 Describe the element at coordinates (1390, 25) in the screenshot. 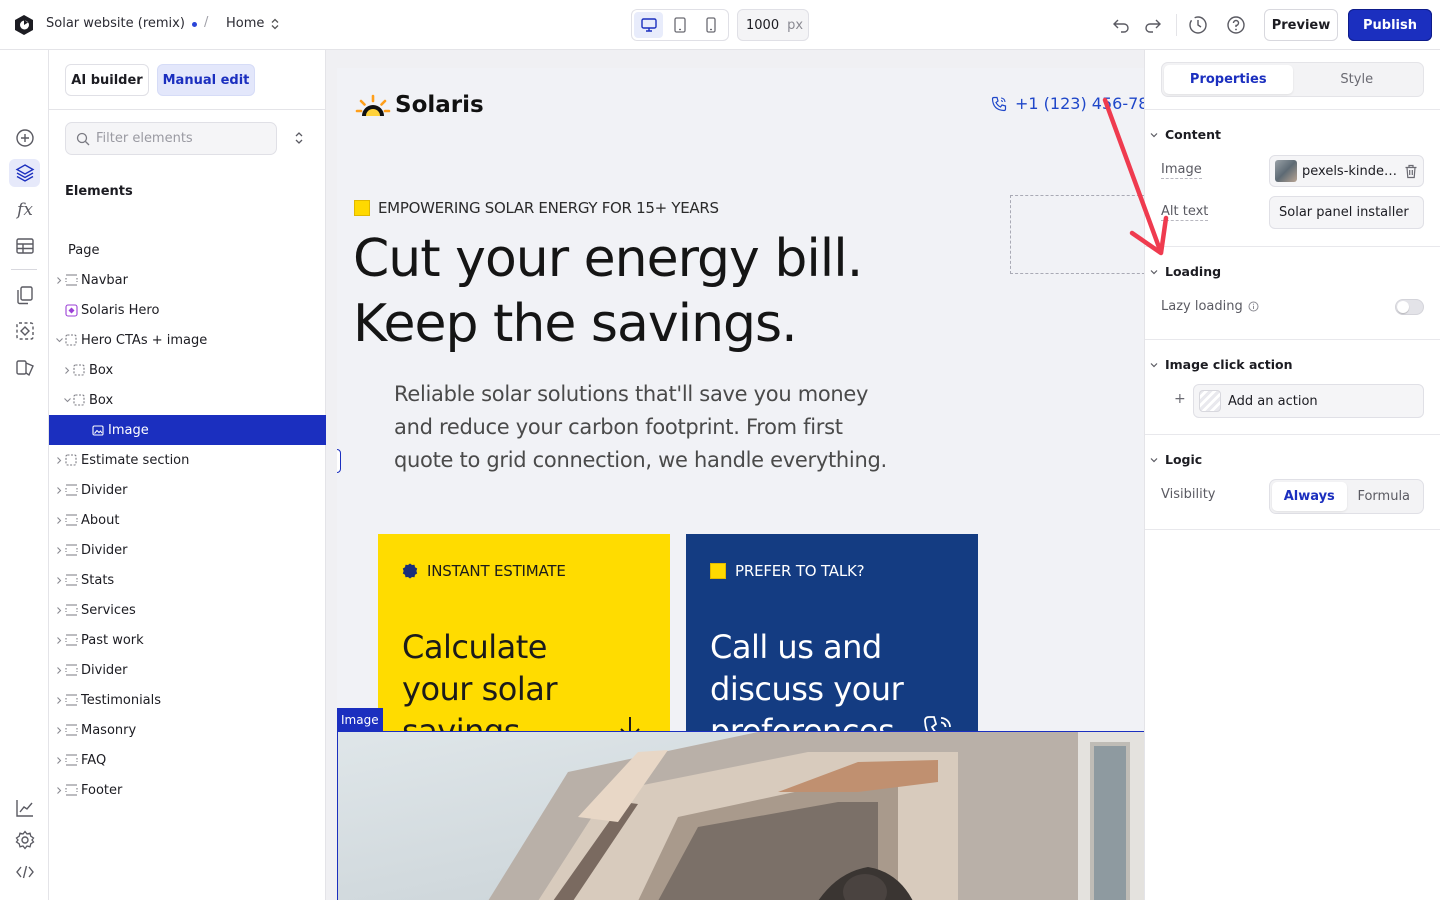

I see `publish-button: Publish` at that location.